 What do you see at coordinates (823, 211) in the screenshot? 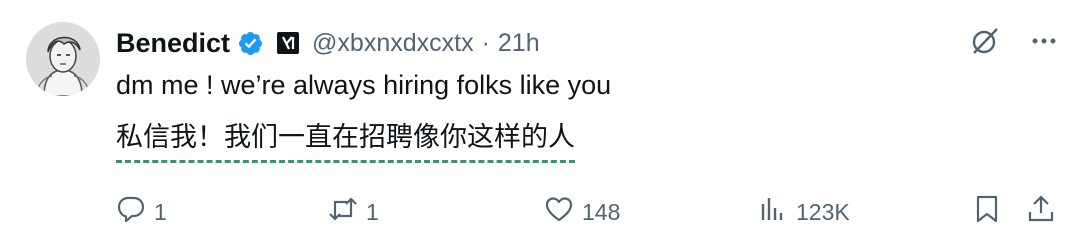
I see `views-count: 123K` at bounding box center [823, 211].